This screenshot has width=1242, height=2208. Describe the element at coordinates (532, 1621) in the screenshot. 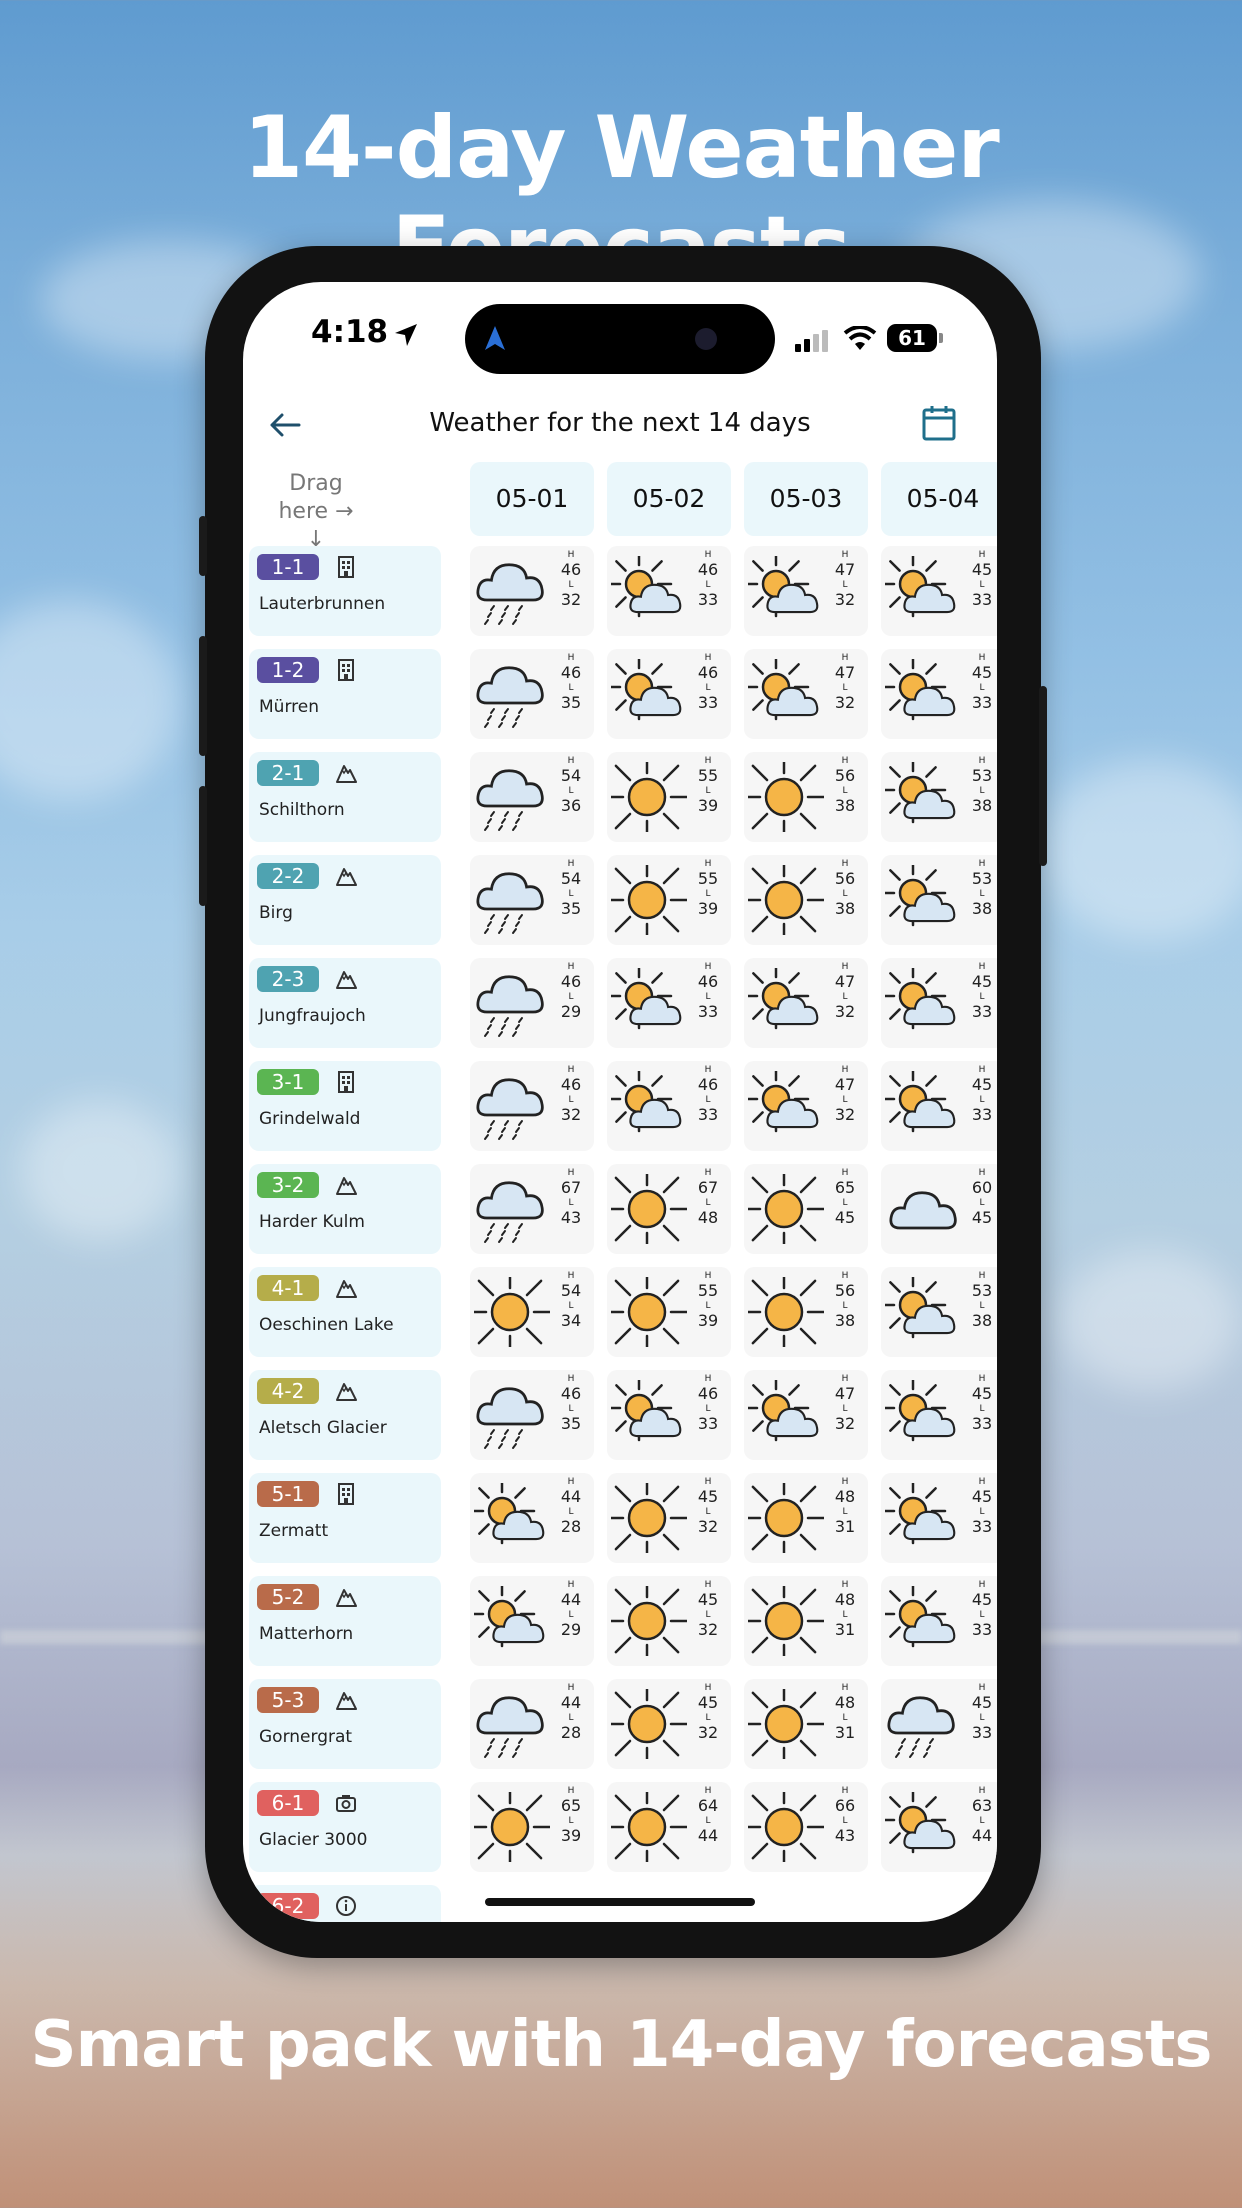

I see `weather-cell: H 44 L 29` at that location.